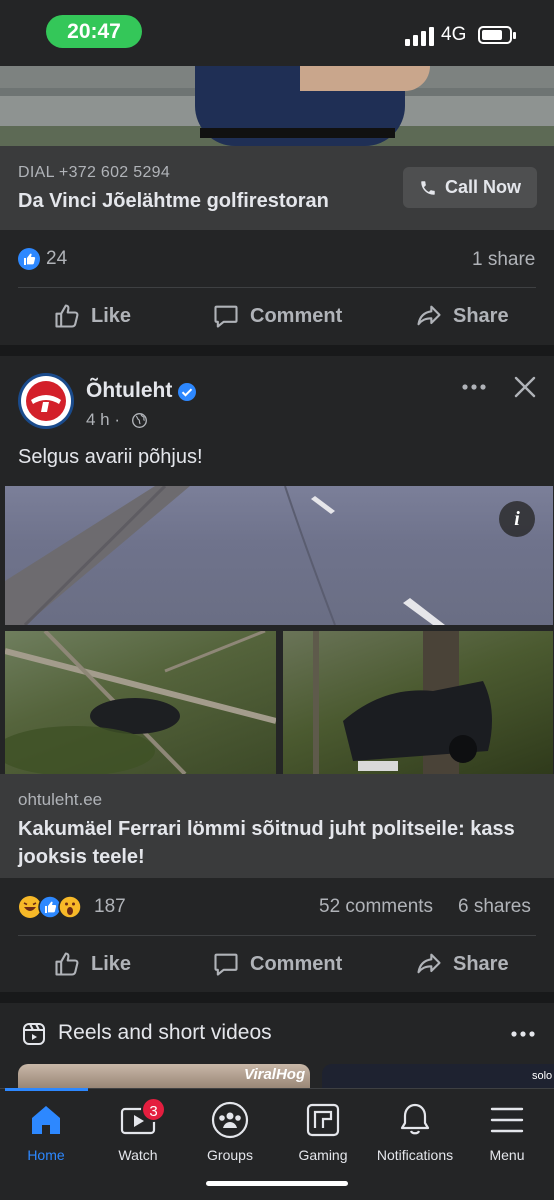  Describe the element at coordinates (165, 1032) in the screenshot. I see `reels-title: Reels and short videos` at that location.